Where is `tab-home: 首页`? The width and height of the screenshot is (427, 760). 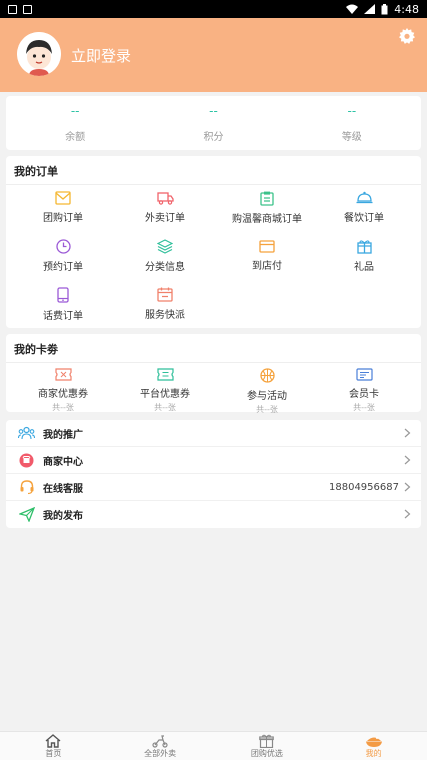
tab-home: 首页 is located at coordinates (53, 746).